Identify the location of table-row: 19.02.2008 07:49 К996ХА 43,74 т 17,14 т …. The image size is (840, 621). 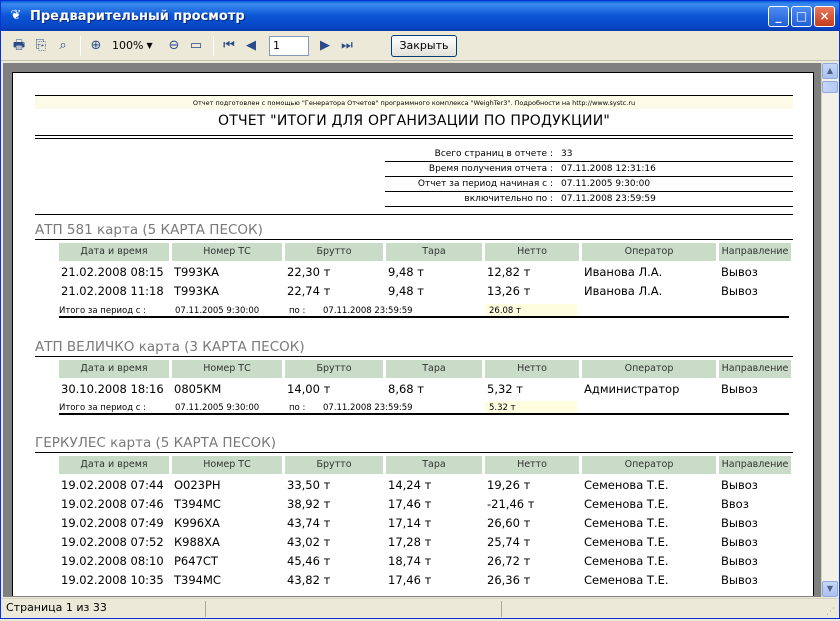
(409, 523).